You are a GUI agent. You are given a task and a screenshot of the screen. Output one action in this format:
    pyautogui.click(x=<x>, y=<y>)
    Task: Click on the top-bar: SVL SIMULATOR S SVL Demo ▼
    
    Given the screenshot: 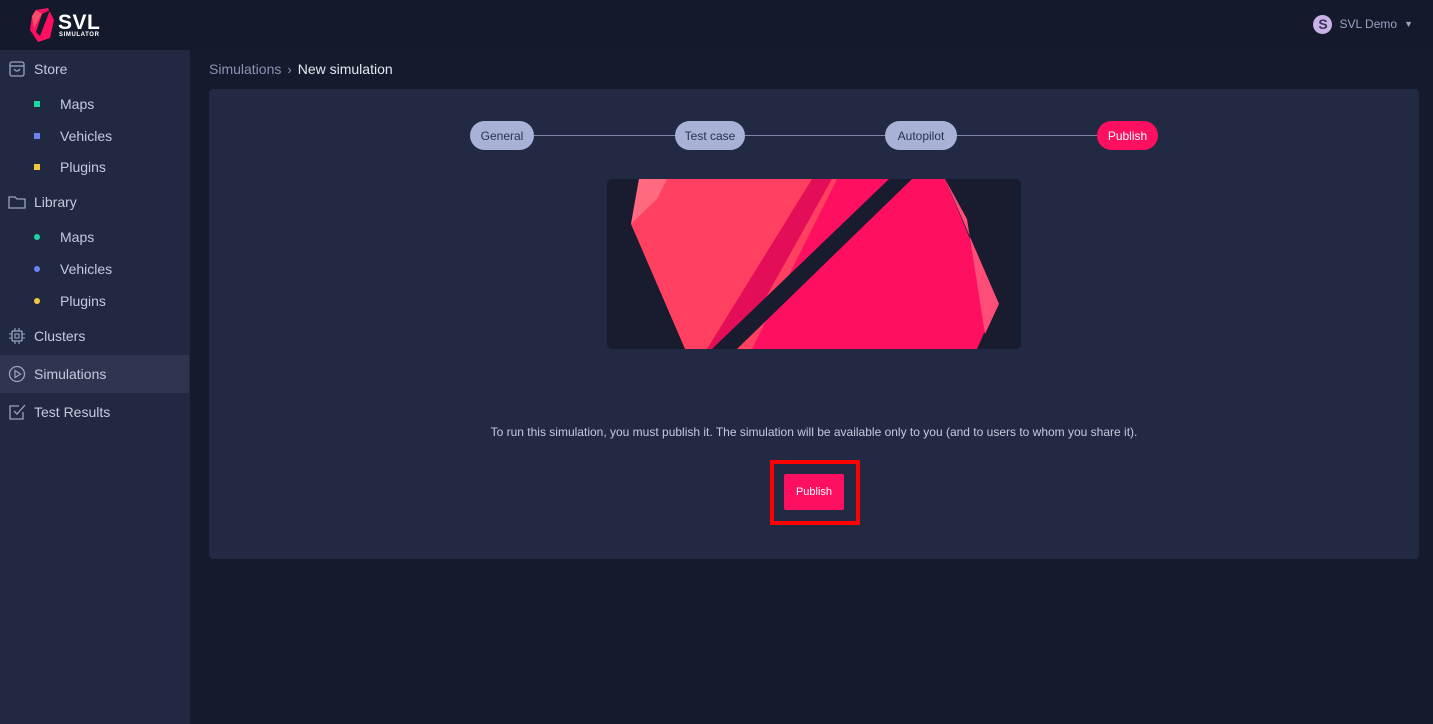 What is the action you would take?
    pyautogui.click(x=716, y=25)
    